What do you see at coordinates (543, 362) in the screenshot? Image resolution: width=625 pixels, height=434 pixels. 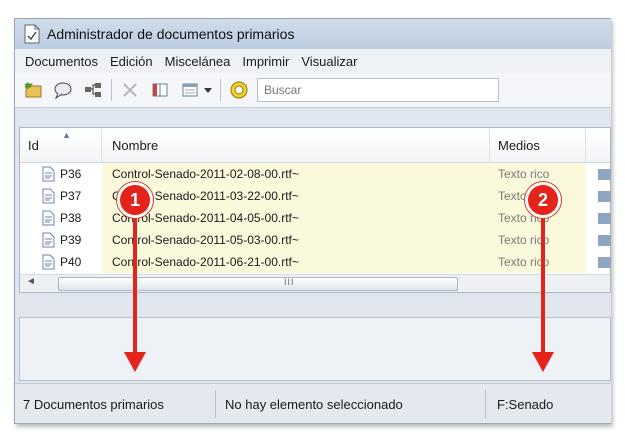 I see `callout-2-arrowhead` at bounding box center [543, 362].